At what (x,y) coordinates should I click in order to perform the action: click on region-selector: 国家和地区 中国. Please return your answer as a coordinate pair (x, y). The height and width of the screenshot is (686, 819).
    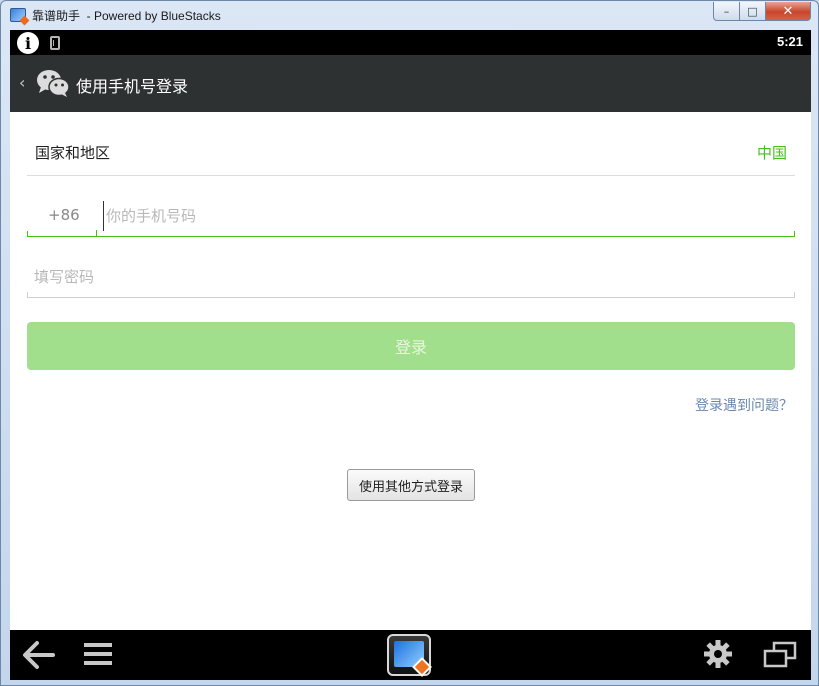
    Looking at the image, I should click on (411, 144).